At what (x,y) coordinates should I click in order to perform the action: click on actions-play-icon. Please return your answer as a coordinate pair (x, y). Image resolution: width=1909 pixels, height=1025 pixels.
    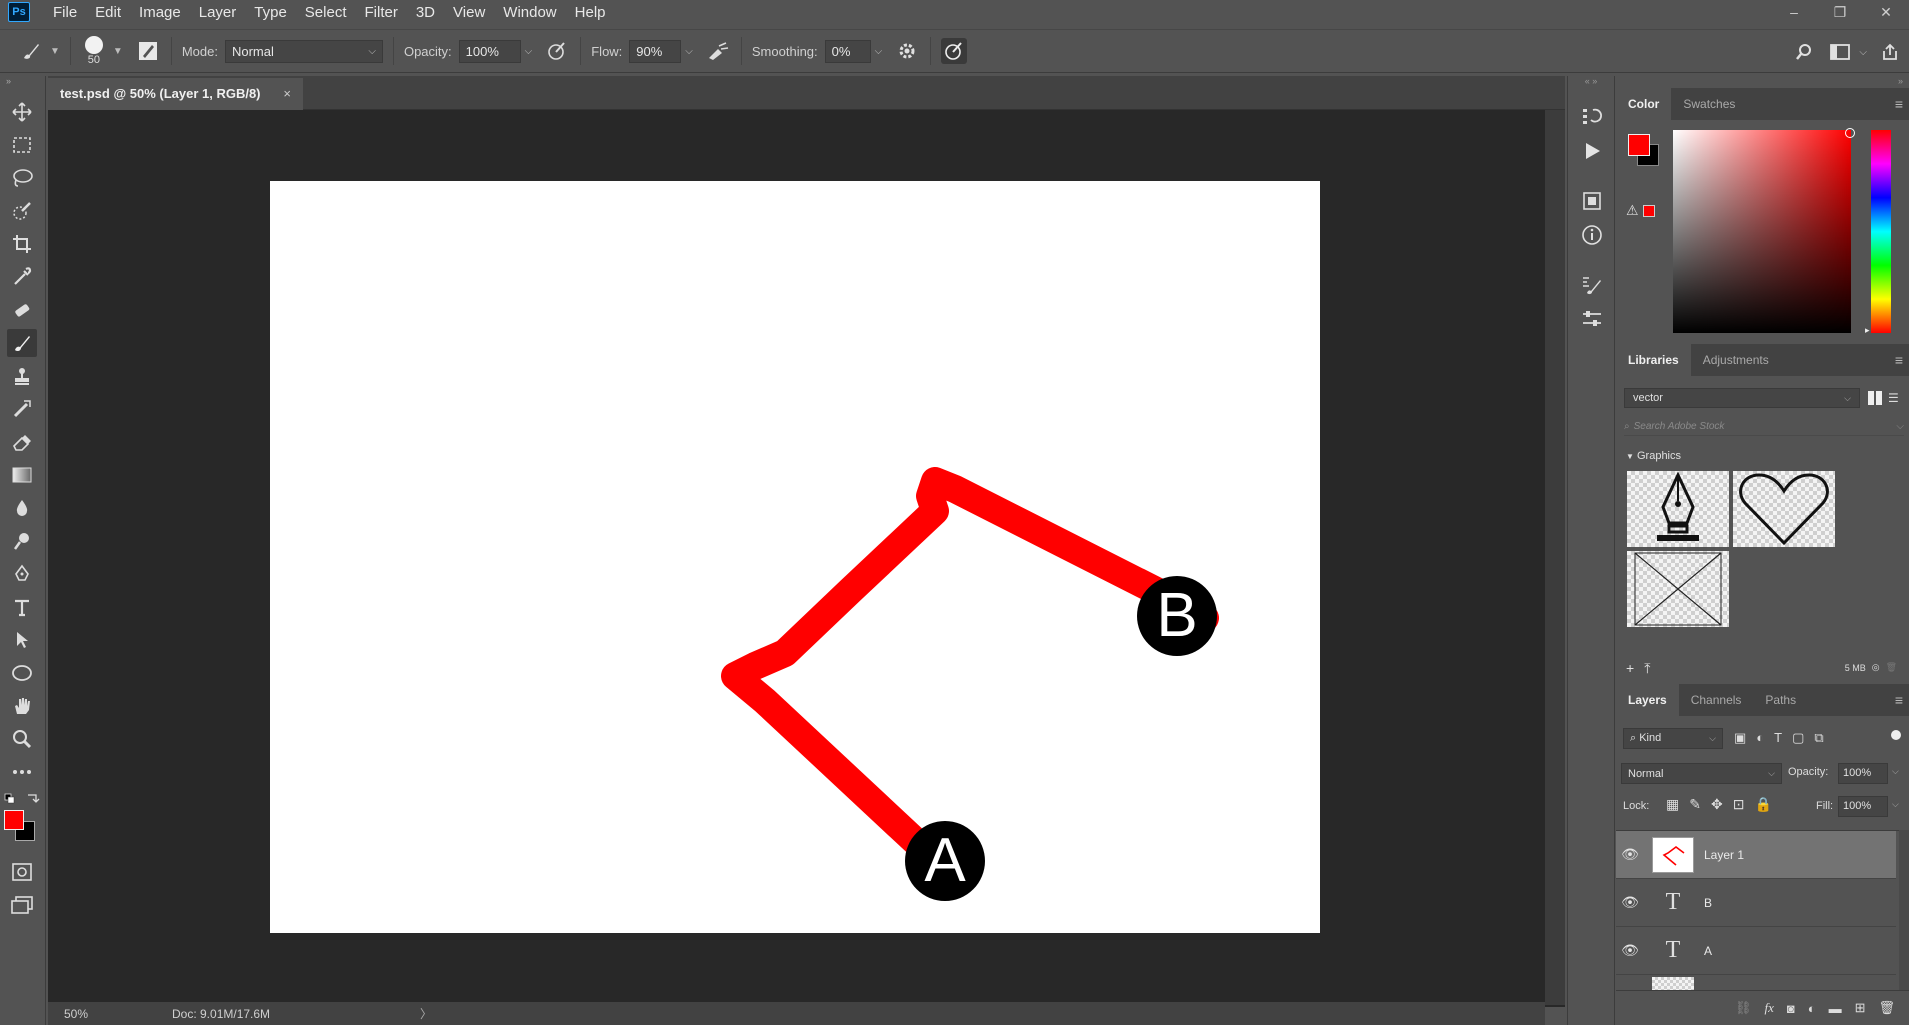
    Looking at the image, I should click on (1592, 151).